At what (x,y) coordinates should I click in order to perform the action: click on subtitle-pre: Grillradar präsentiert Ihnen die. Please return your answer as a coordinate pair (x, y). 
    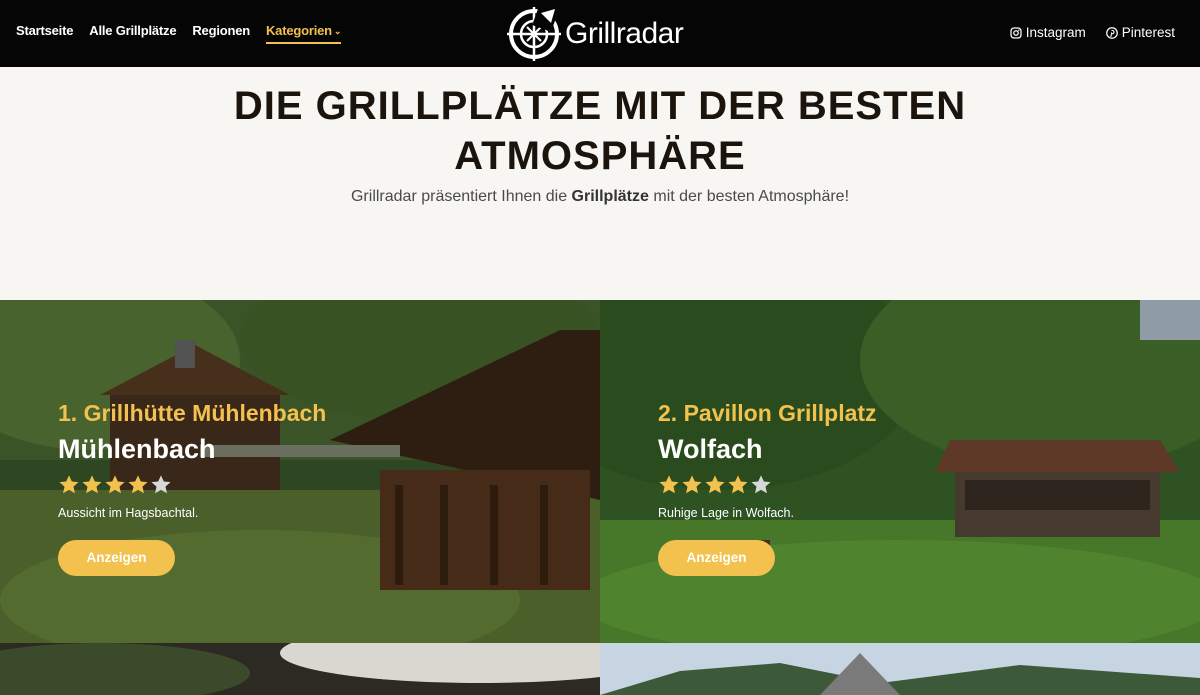
    Looking at the image, I should click on (459, 196).